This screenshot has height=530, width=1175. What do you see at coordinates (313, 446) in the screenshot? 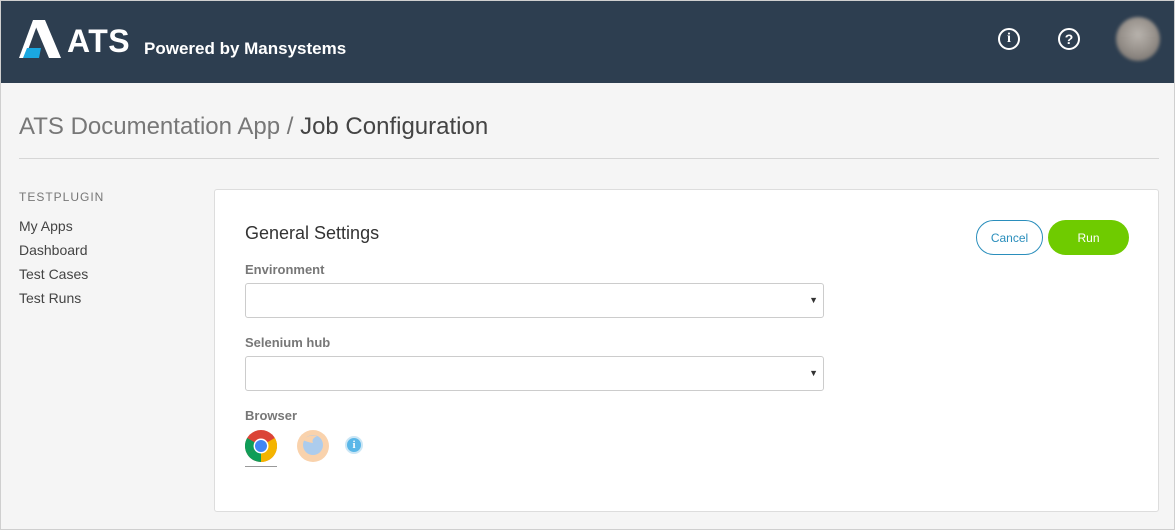
I see `firefox-icon` at bounding box center [313, 446].